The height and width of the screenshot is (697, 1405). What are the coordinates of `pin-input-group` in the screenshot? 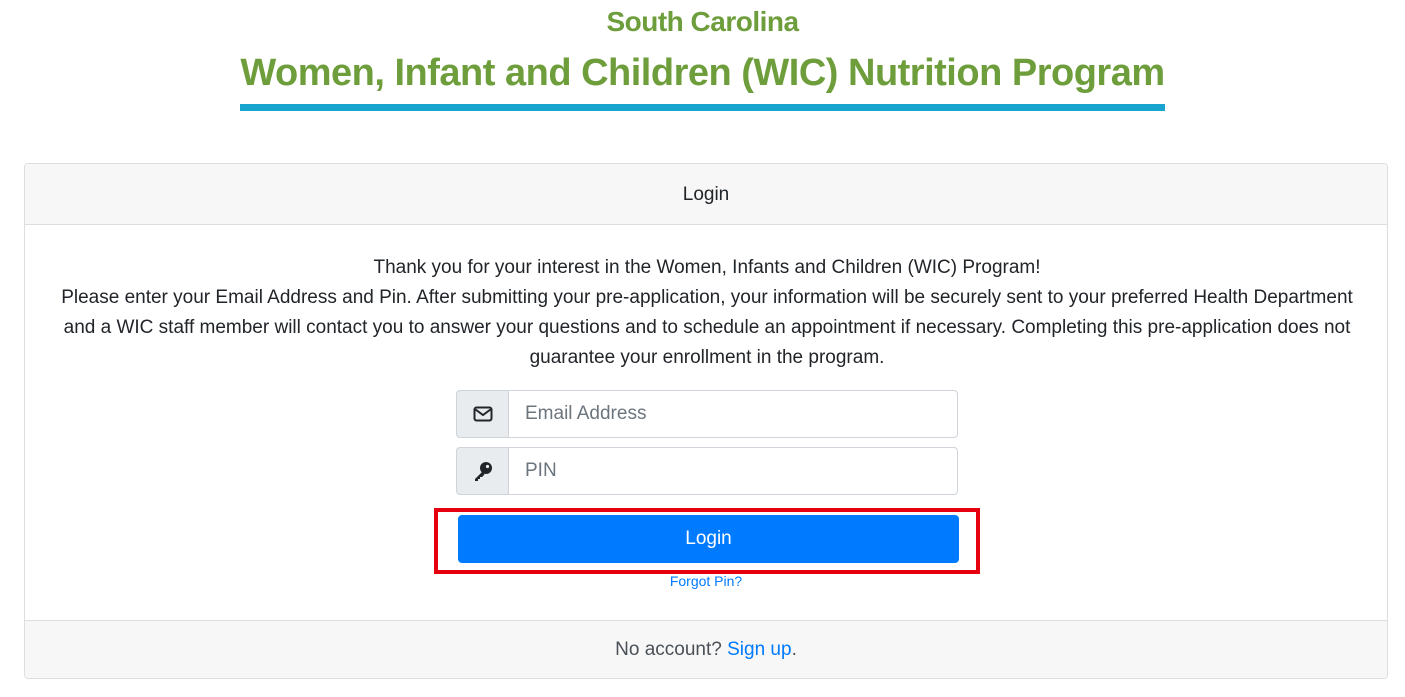 It's located at (707, 471).